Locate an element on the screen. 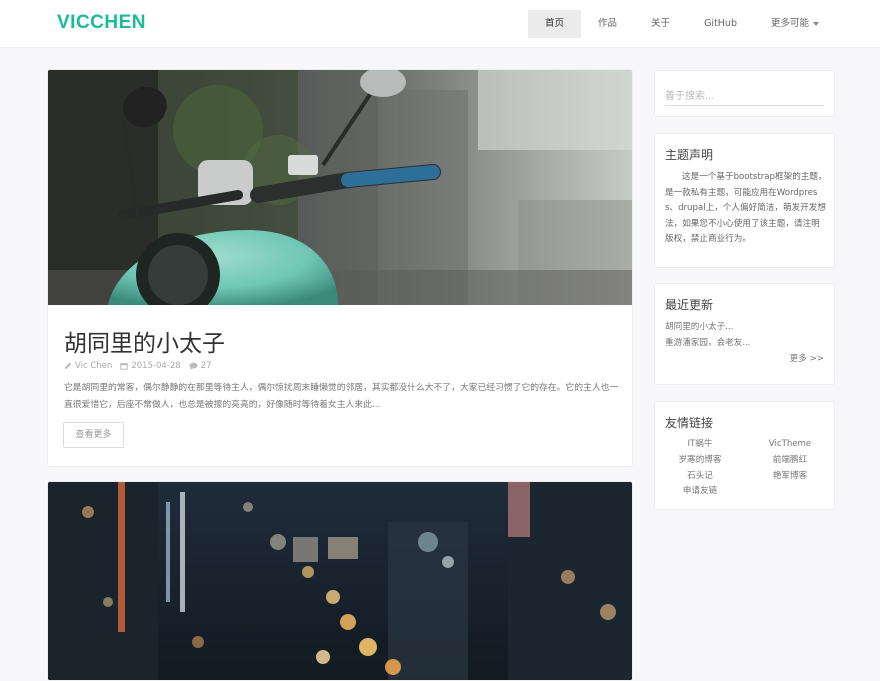 The width and height of the screenshot is (880, 681). nav-item-about: 关于 is located at coordinates (660, 24).